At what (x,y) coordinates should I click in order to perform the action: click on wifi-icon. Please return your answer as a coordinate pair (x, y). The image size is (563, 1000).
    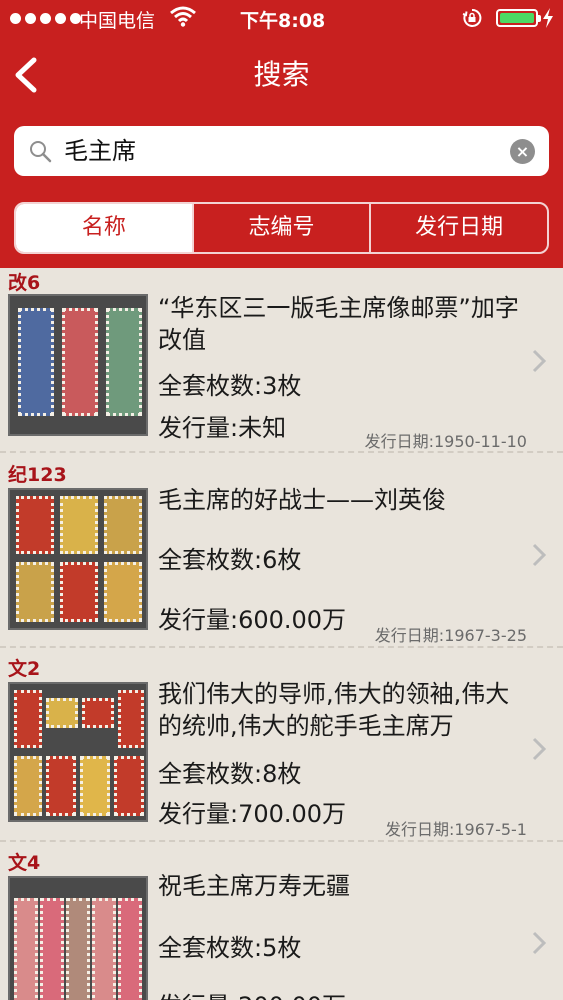
    Looking at the image, I should click on (183, 16).